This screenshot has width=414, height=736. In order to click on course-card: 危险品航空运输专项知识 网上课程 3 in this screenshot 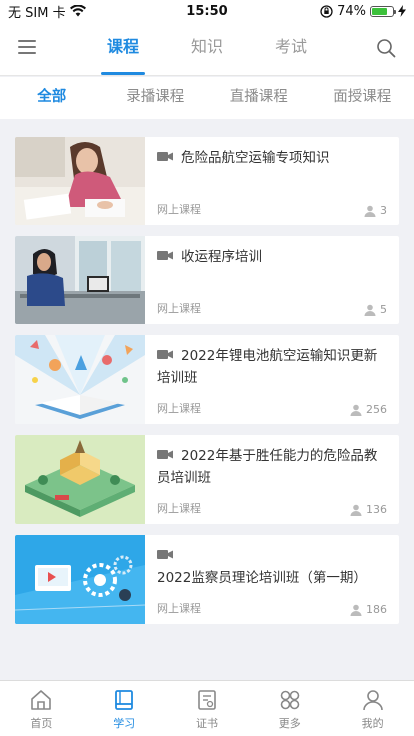, I will do `click(207, 181)`.